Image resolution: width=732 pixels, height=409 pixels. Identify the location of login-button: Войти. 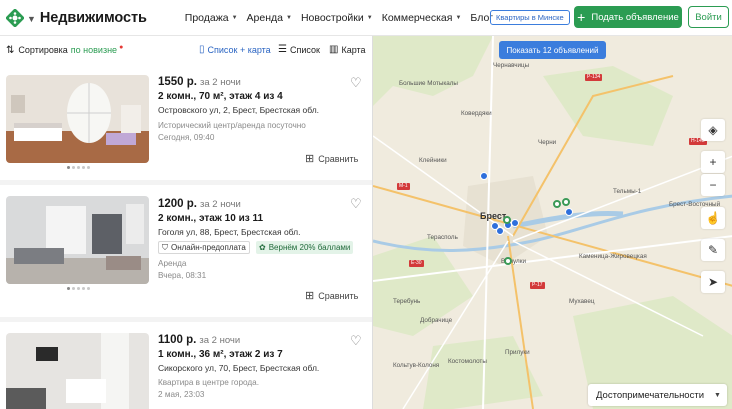
(708, 17).